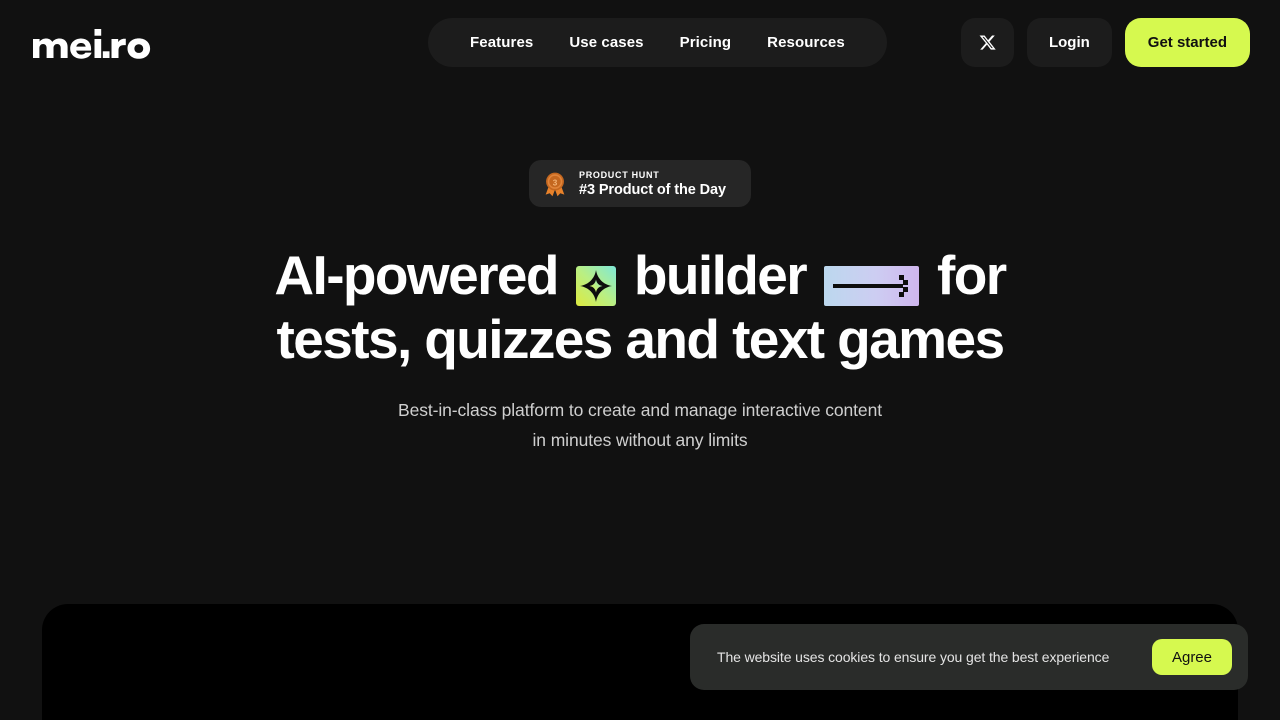 This screenshot has width=1280, height=720. What do you see at coordinates (416, 275) in the screenshot?
I see `headline-text-ai-powered: AI-powered` at bounding box center [416, 275].